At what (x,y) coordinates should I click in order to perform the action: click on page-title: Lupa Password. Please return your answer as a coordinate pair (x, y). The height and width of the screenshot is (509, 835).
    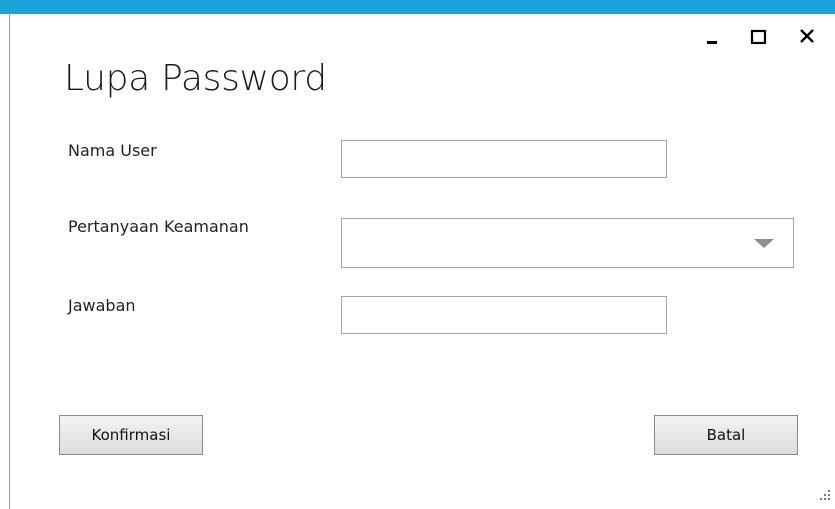
    Looking at the image, I should click on (195, 78).